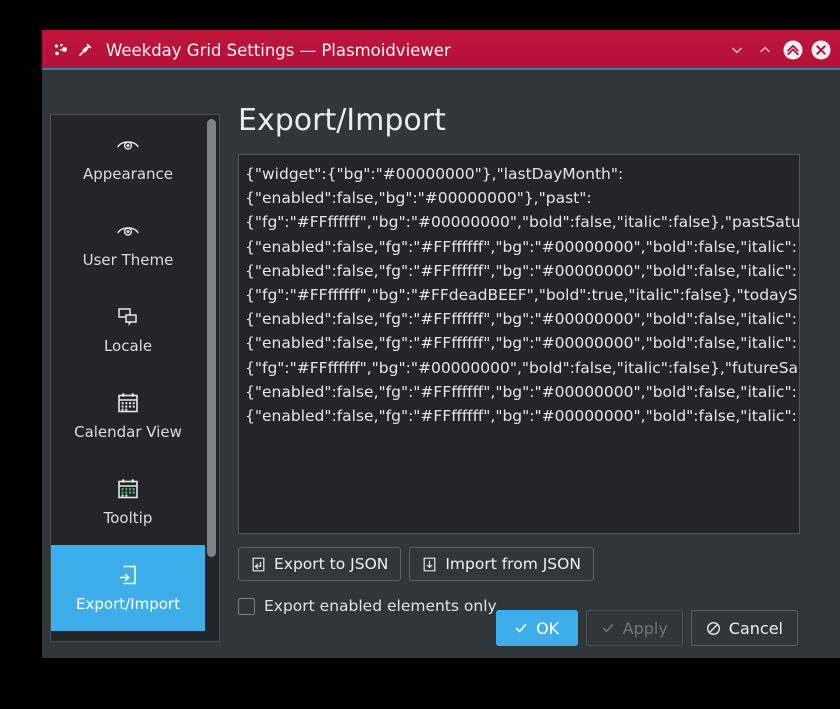 The image size is (840, 709). Describe the element at coordinates (713, 628) in the screenshot. I see `cancel-icon` at that location.